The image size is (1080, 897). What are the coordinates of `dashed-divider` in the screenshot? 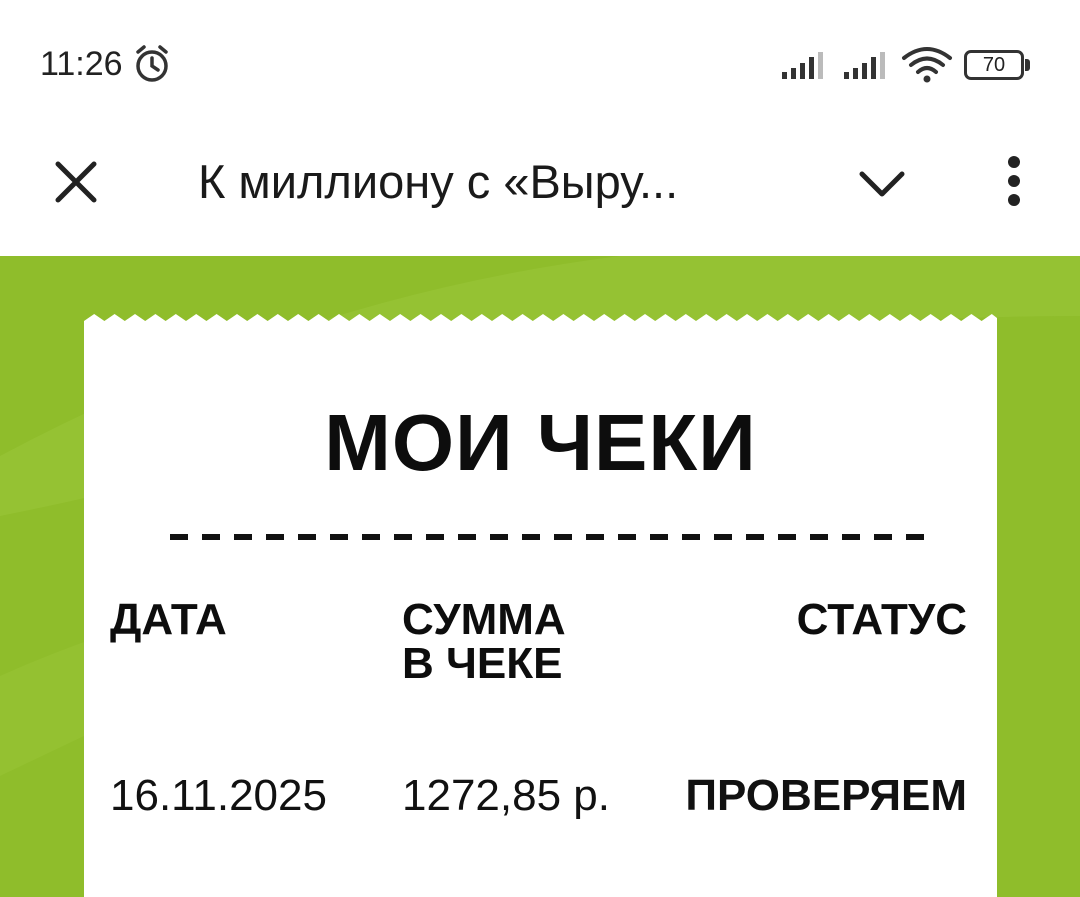 It's located at (547, 537).